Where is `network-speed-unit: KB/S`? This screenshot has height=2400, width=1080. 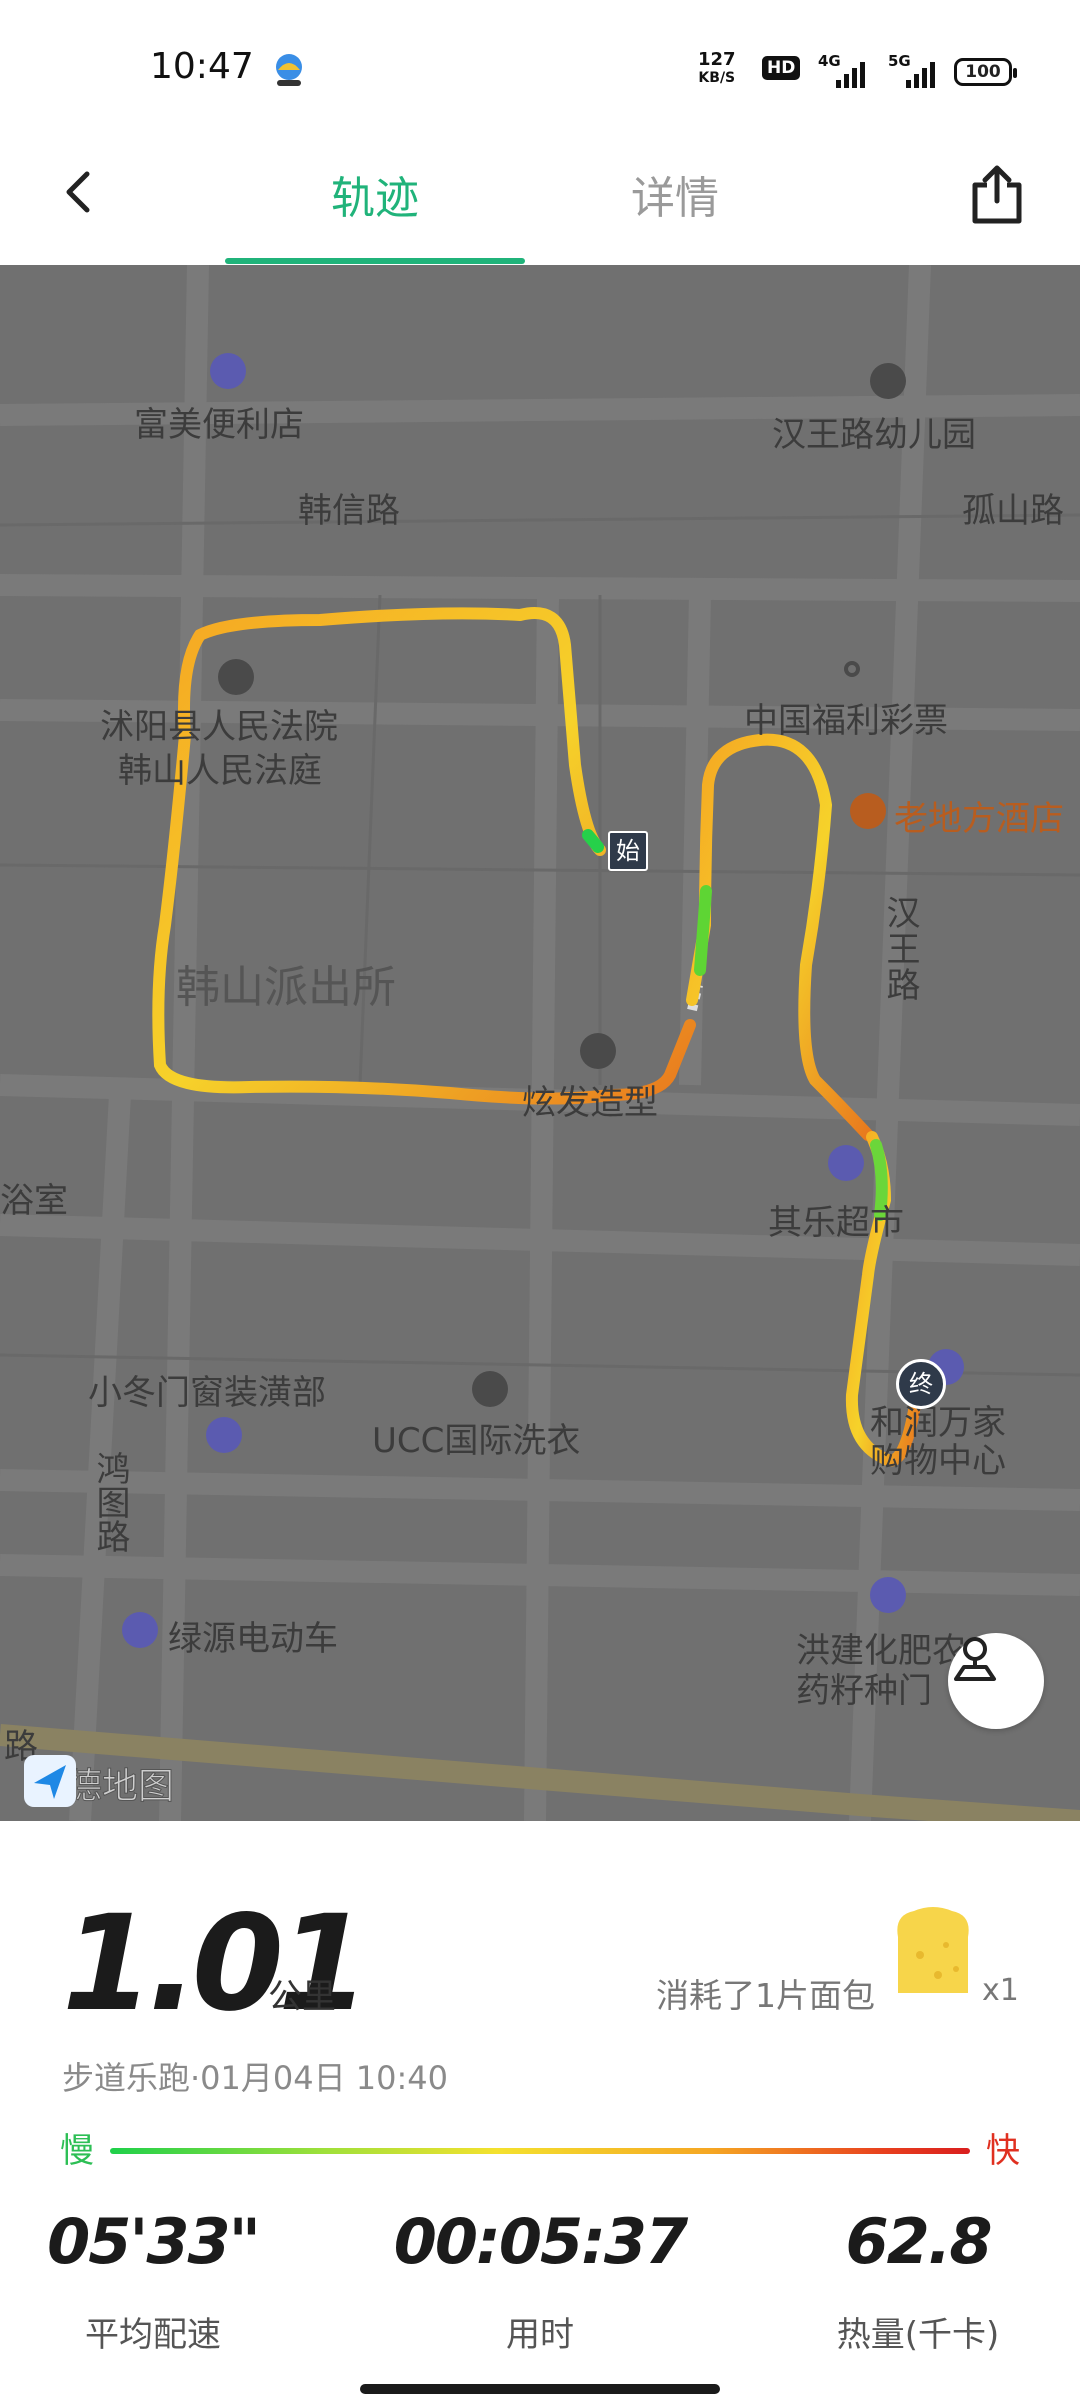 network-speed-unit: KB/S is located at coordinates (717, 78).